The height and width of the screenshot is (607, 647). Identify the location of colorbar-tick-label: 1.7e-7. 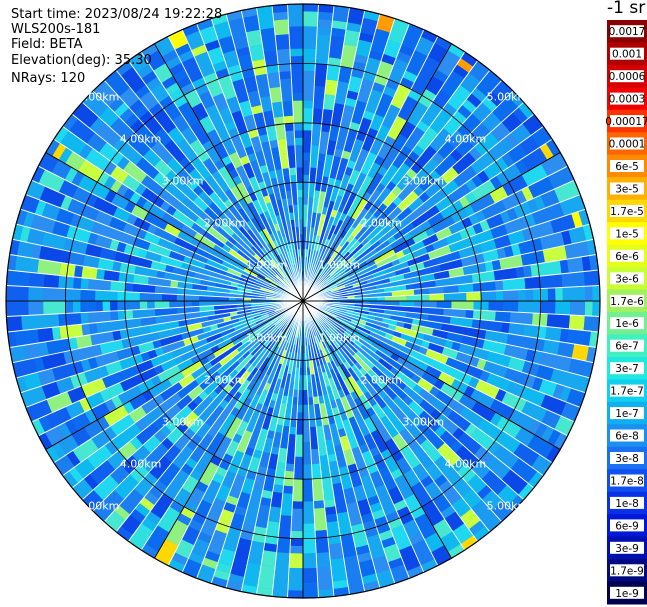
(627, 392).